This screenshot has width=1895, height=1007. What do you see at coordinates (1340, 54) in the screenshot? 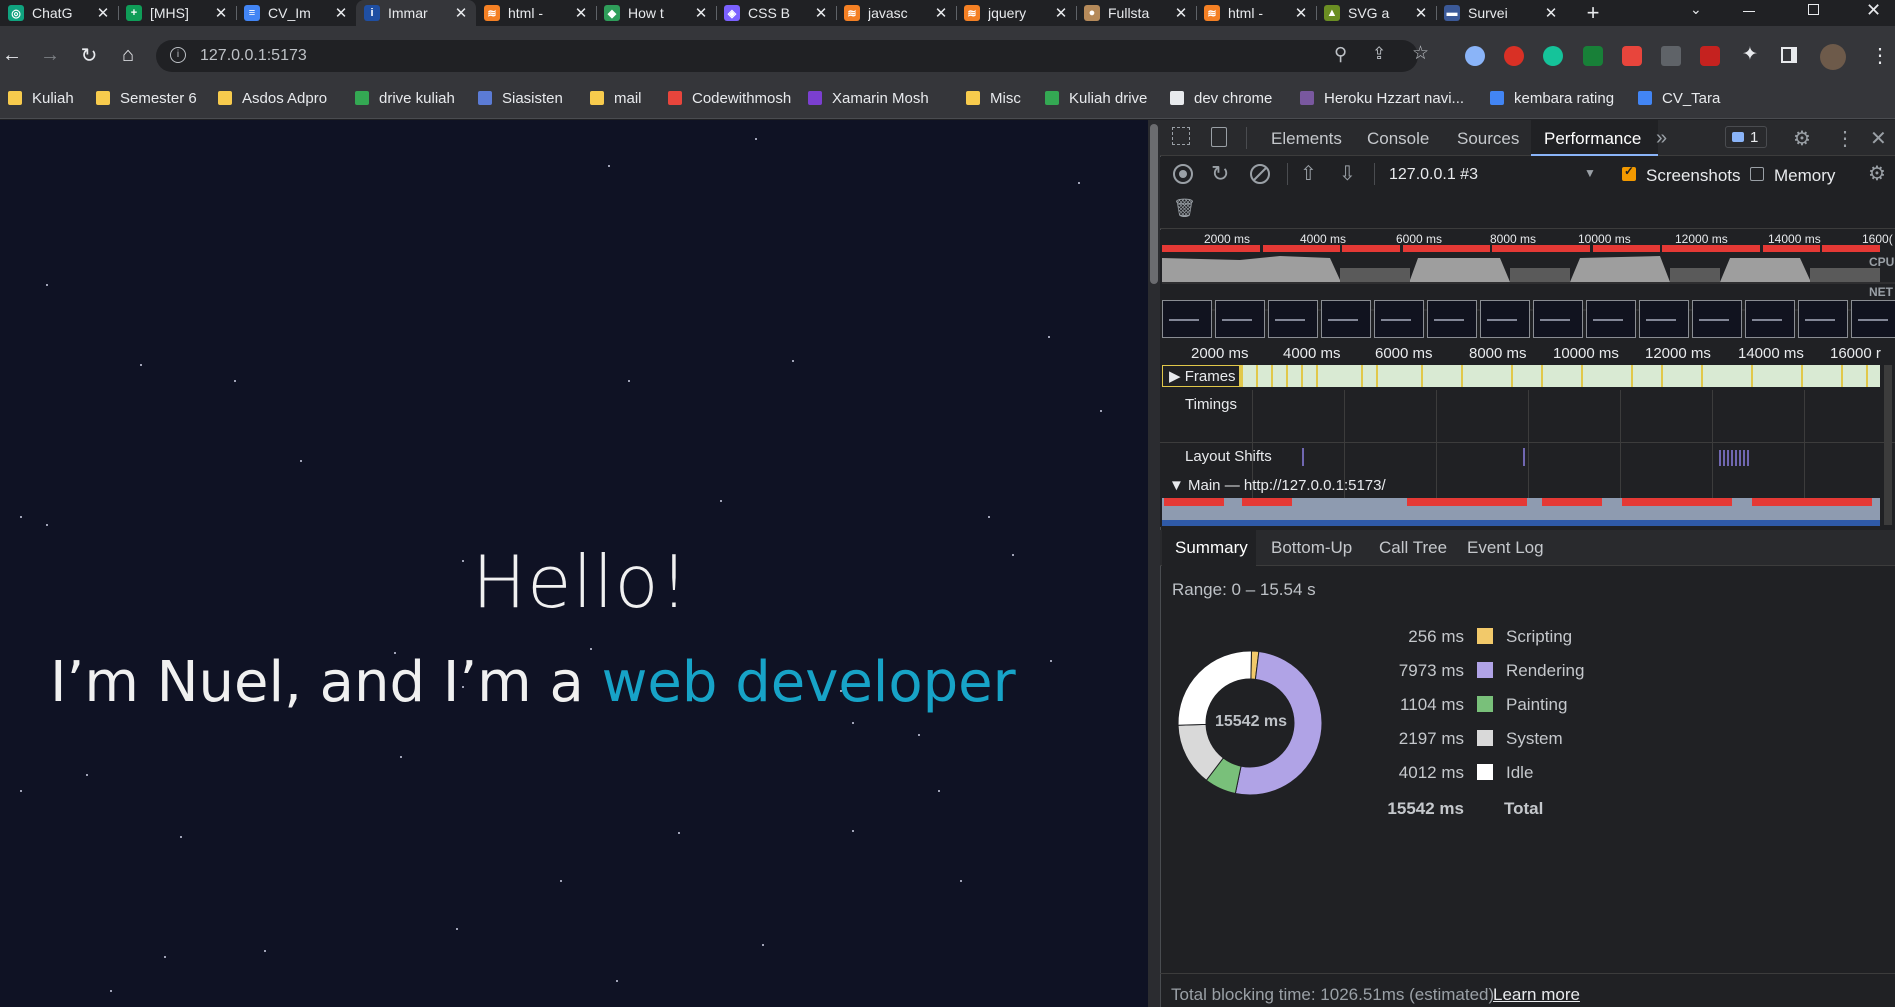
I see `zoom-icon: ⚲` at bounding box center [1340, 54].